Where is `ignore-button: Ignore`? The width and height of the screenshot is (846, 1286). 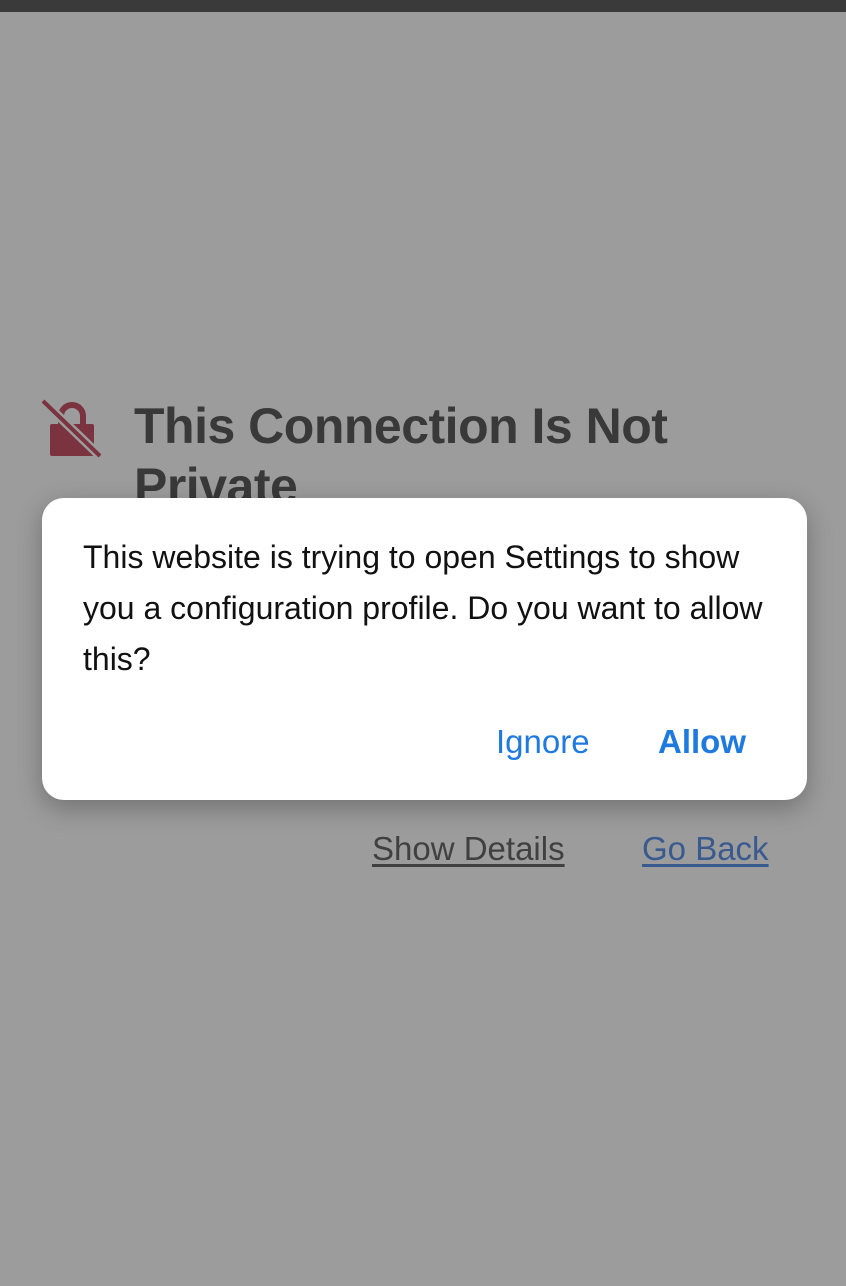 ignore-button: Ignore is located at coordinates (543, 742).